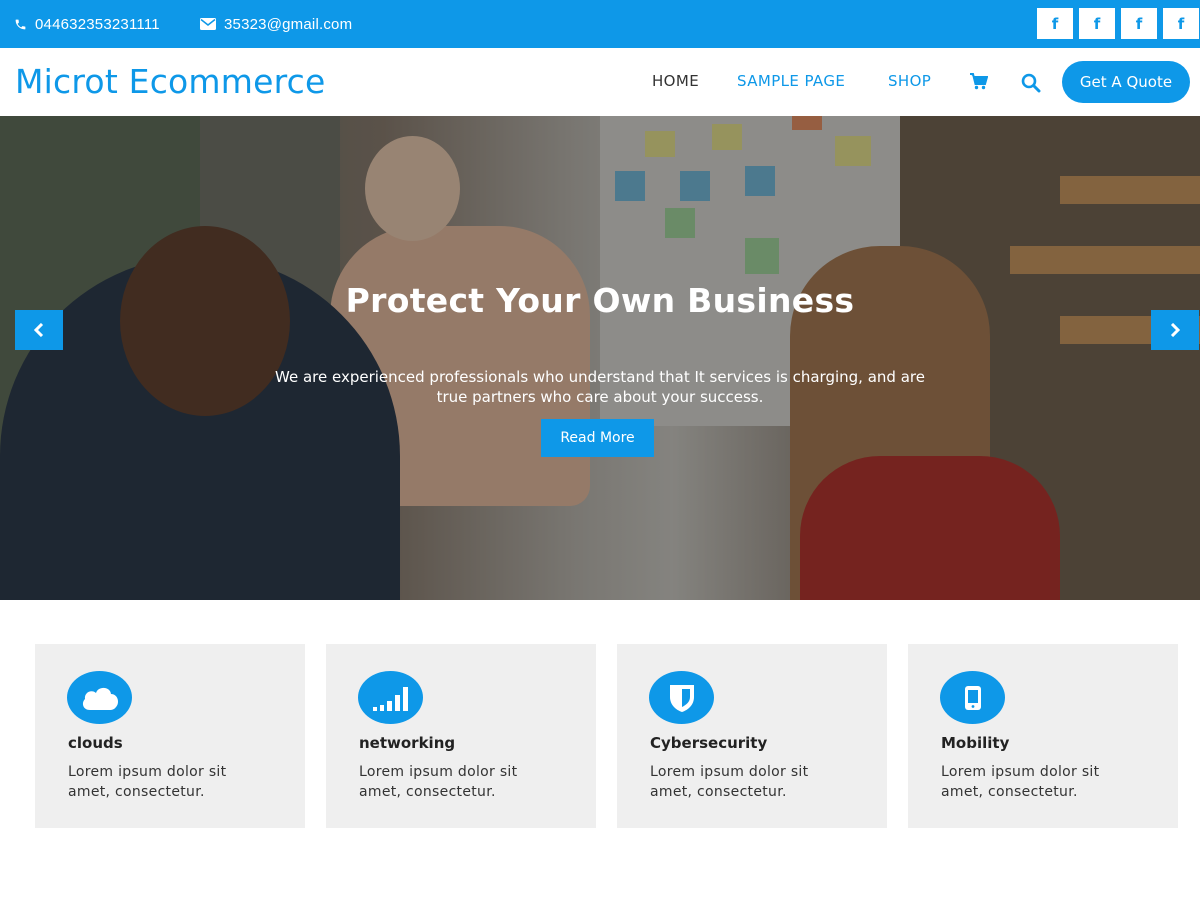 The image size is (1200, 900). What do you see at coordinates (975, 743) in the screenshot?
I see `feature-title: Mobility` at bounding box center [975, 743].